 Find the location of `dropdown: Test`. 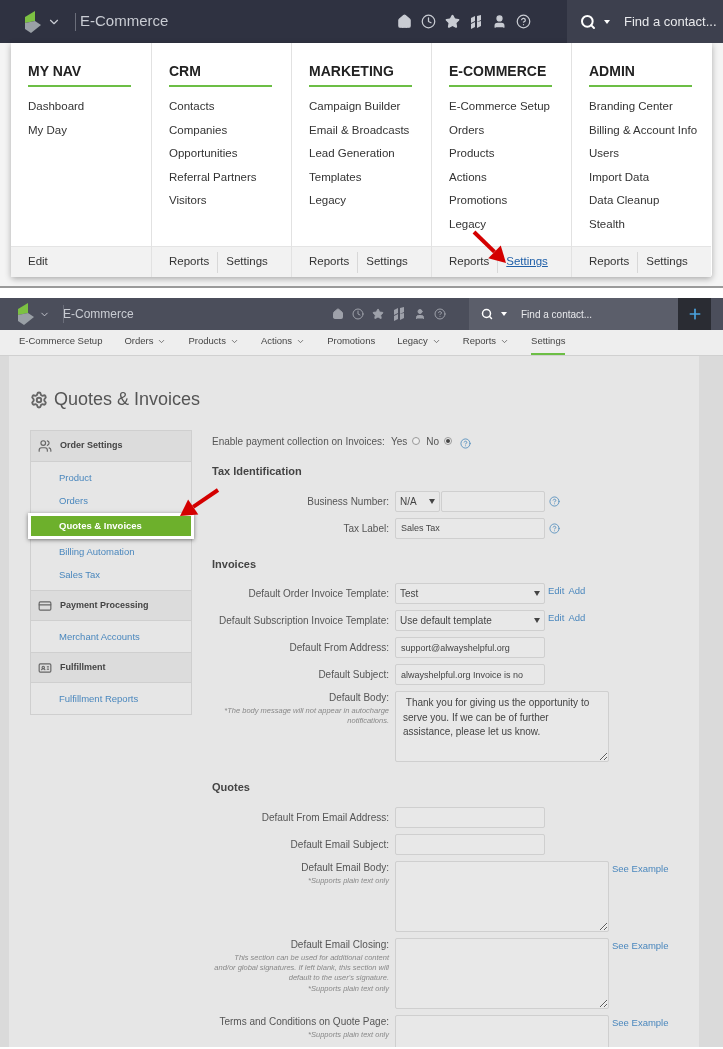

dropdown: Test is located at coordinates (470, 593).